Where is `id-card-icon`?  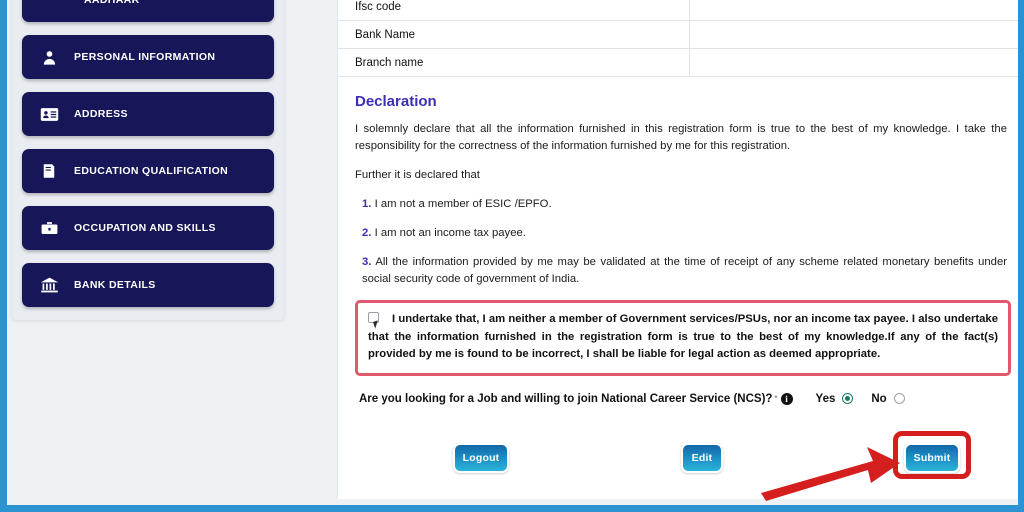 id-card-icon is located at coordinates (49, 114).